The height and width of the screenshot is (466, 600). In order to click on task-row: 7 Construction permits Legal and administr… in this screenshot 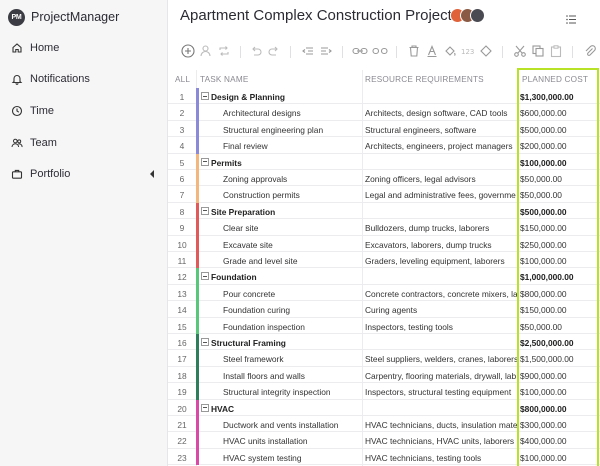, I will do `click(384, 194)`.